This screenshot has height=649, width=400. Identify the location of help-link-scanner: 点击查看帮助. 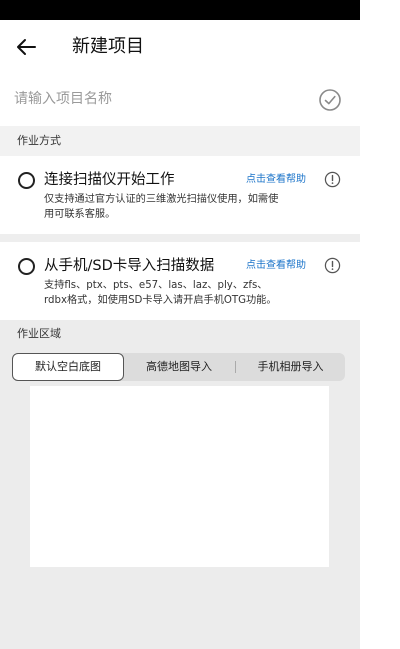
(276, 180).